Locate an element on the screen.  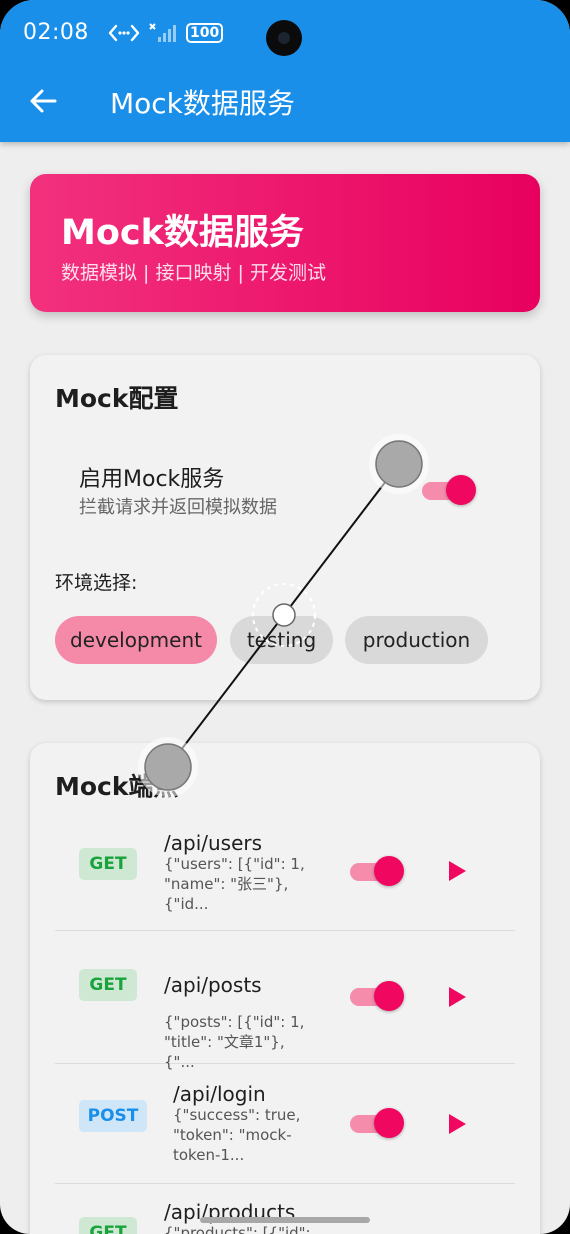
status-icons: 100 is located at coordinates (166, 33).